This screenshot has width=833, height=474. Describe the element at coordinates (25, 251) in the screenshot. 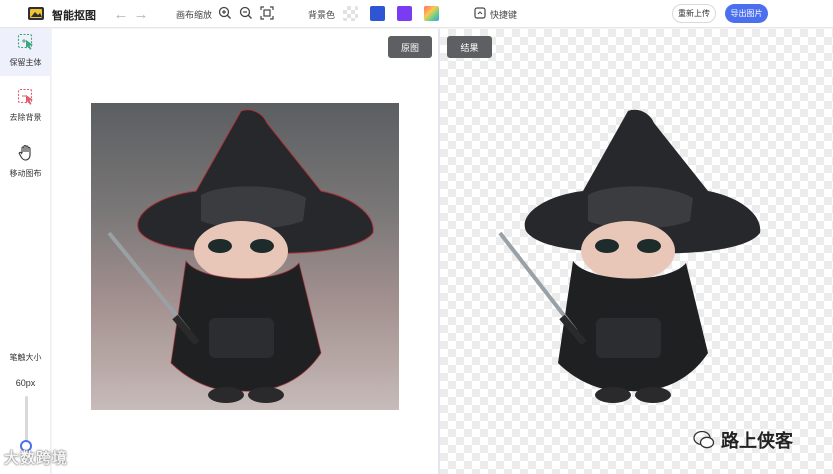

I see `left-sidebar: 保留主体 去除背景 移动图布 笔触大小 60px` at that location.